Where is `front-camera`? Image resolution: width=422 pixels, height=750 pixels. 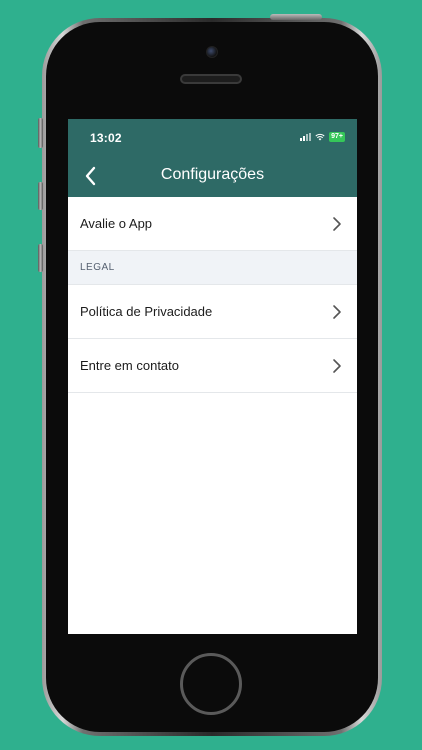 front-camera is located at coordinates (212, 52).